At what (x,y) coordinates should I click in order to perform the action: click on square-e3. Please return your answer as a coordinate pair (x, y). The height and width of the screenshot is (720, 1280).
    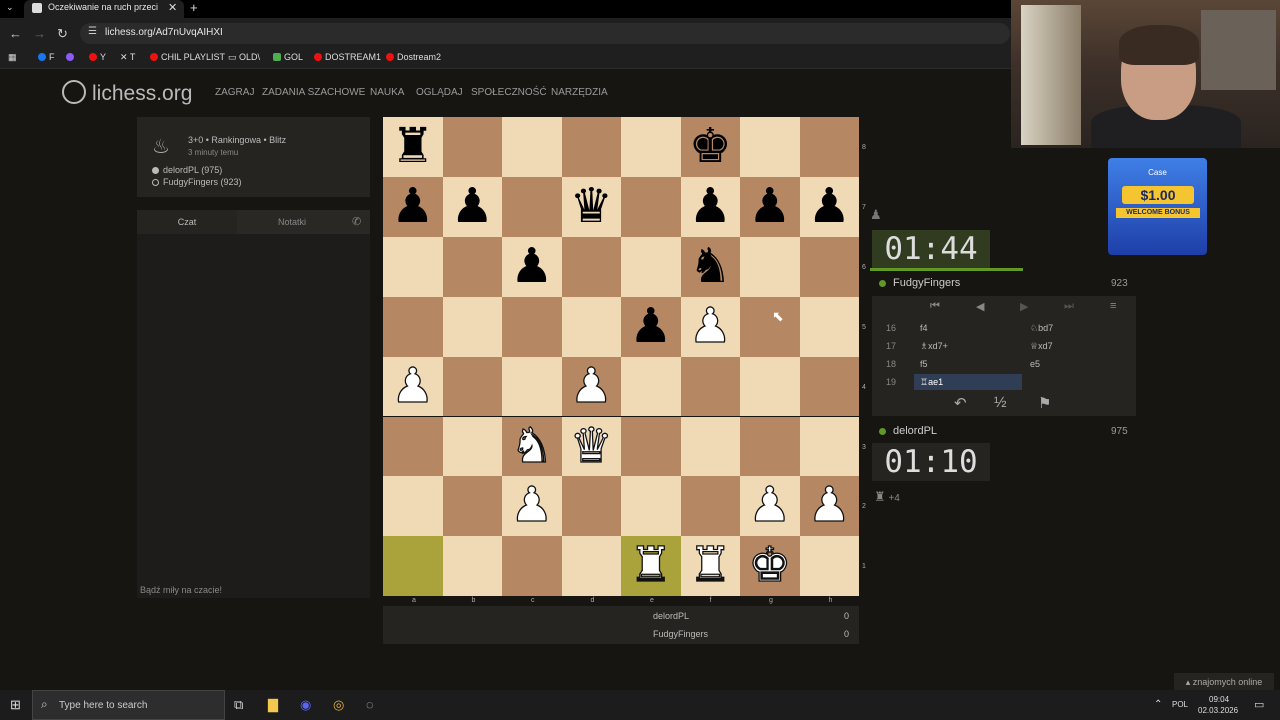
    Looking at the image, I should click on (651, 446).